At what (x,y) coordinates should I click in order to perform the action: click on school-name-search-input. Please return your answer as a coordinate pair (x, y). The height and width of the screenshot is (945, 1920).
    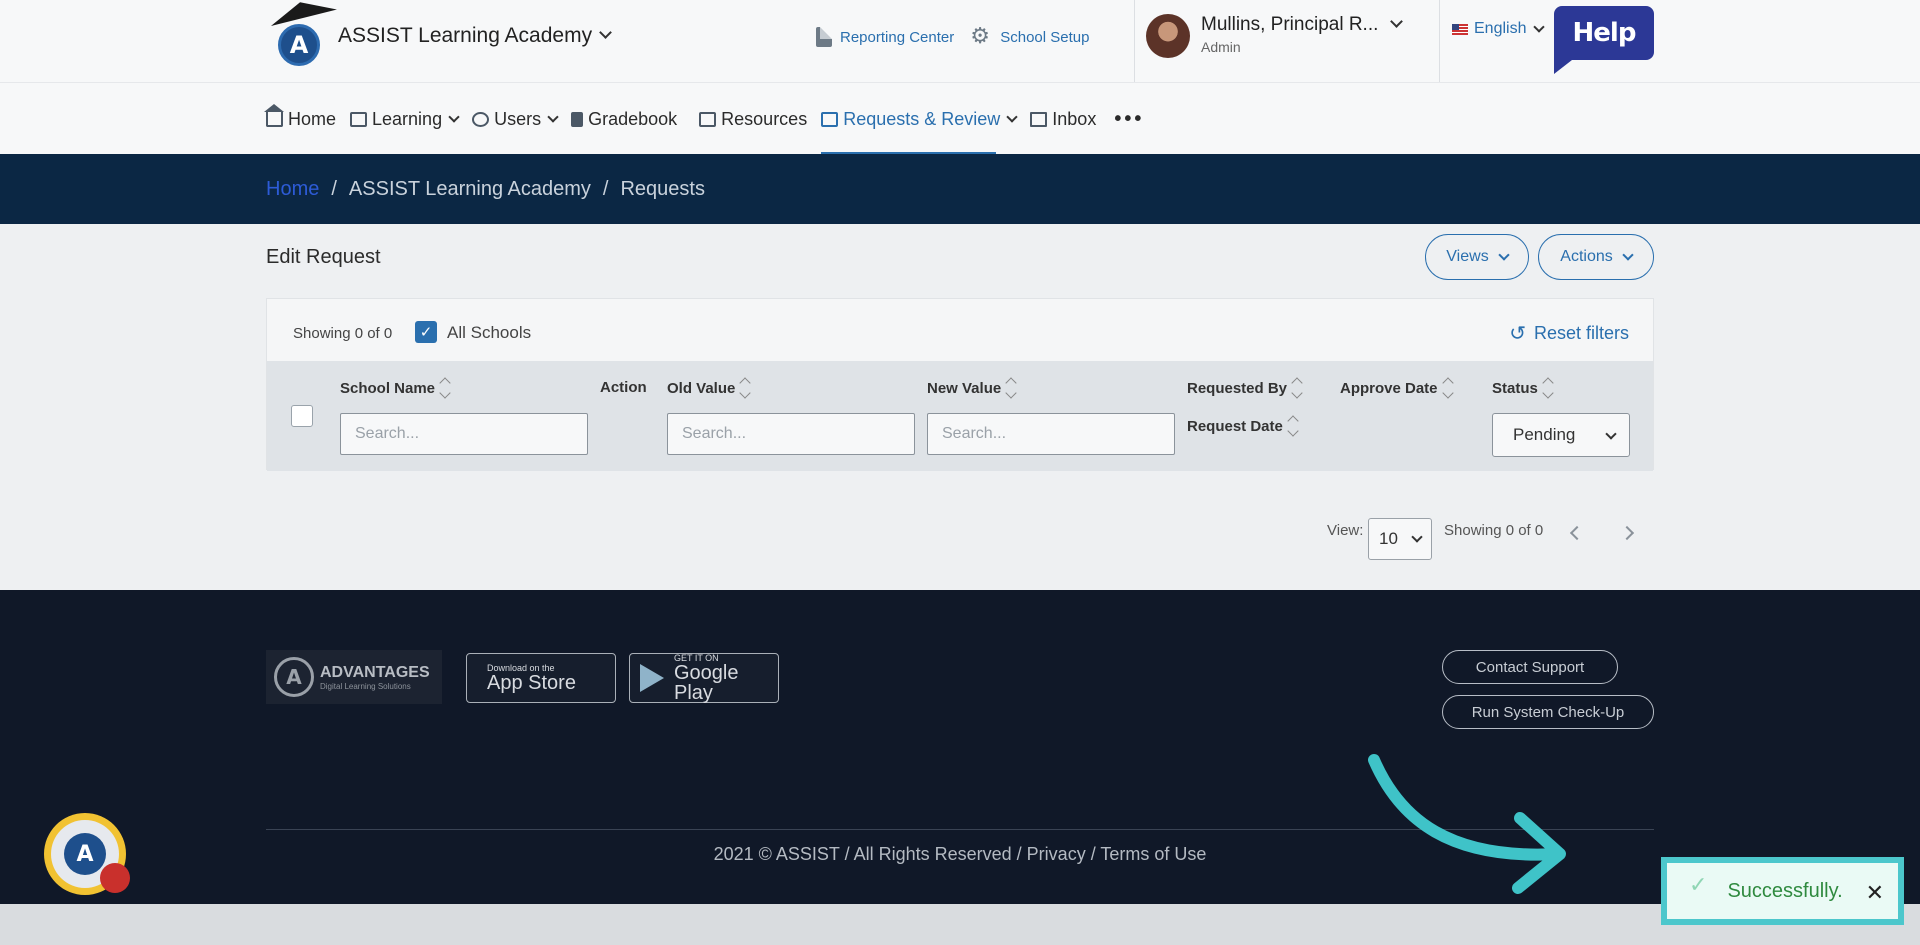
    Looking at the image, I should click on (464, 434).